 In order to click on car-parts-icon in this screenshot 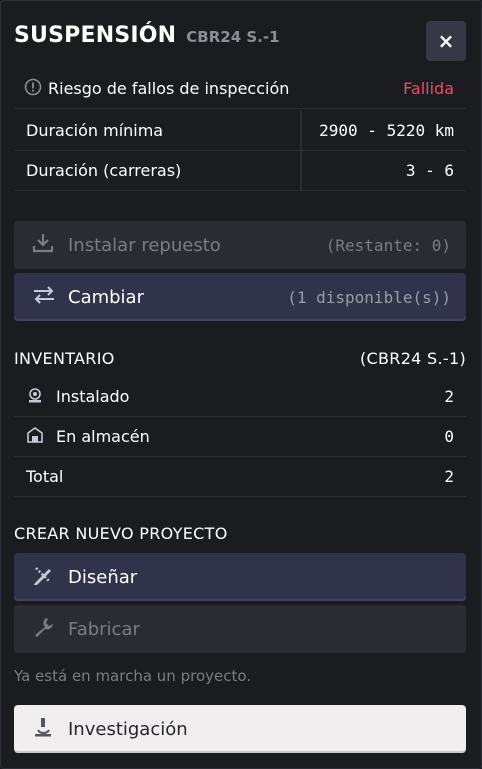, I will do `click(41, 397)`.